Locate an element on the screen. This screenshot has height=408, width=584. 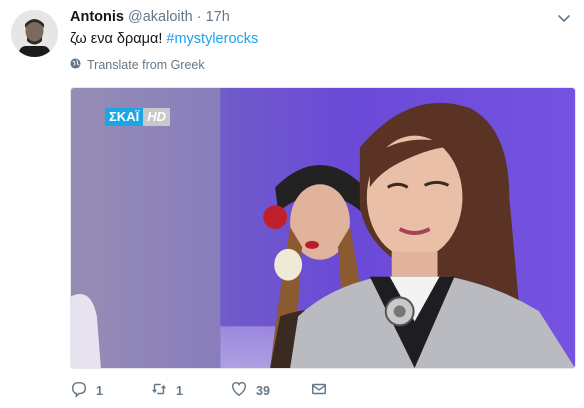
hd-badge: HD is located at coordinates (156, 117).